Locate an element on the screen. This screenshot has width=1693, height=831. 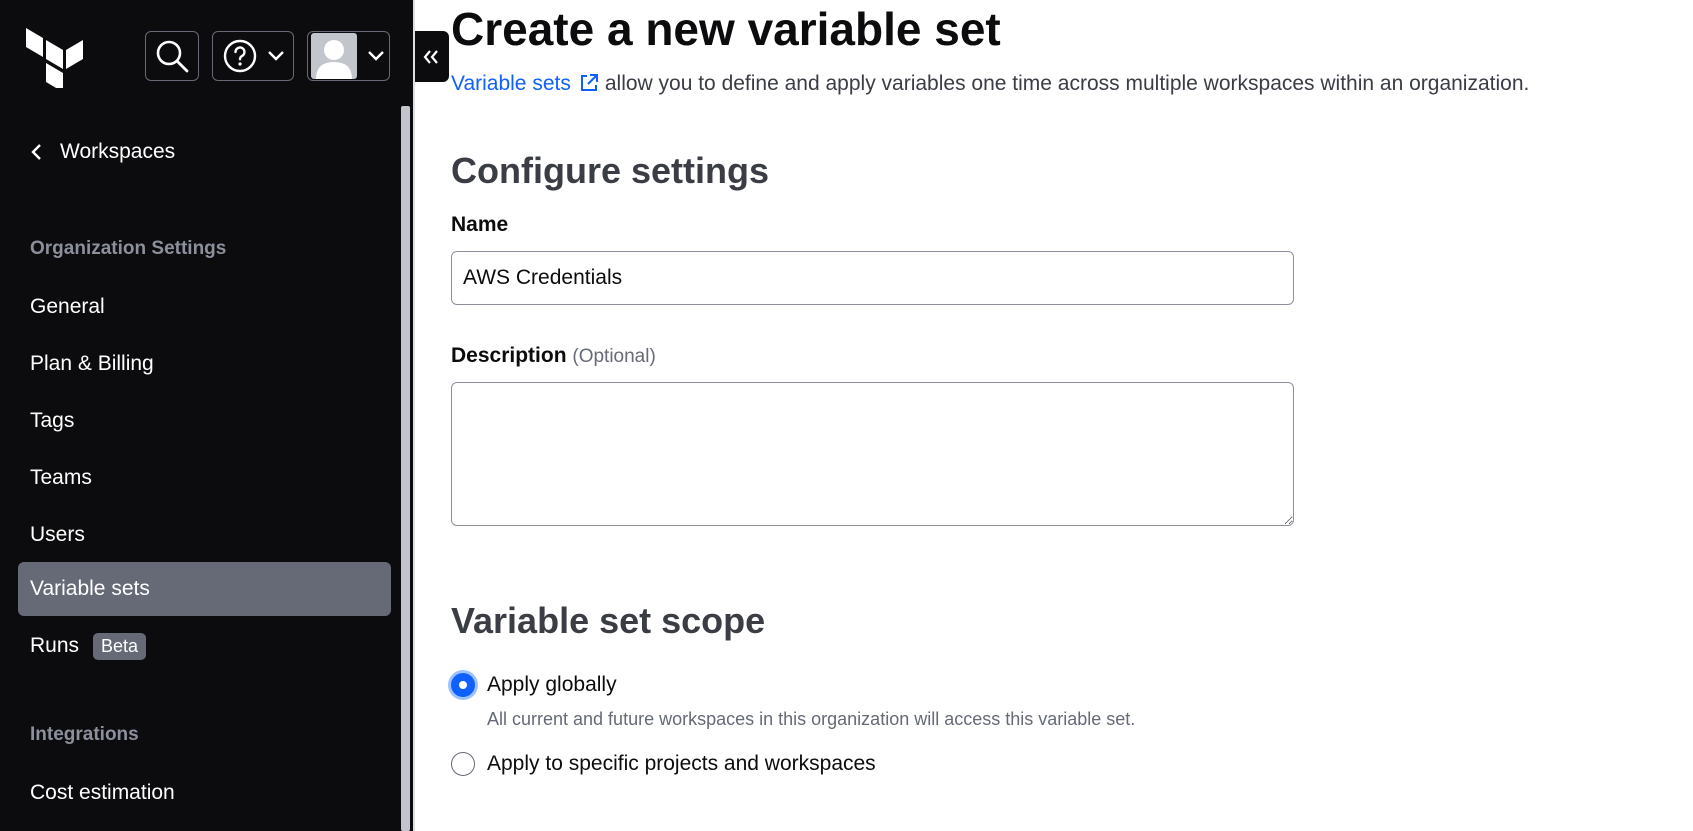
name-label: Name is located at coordinates (480, 224).